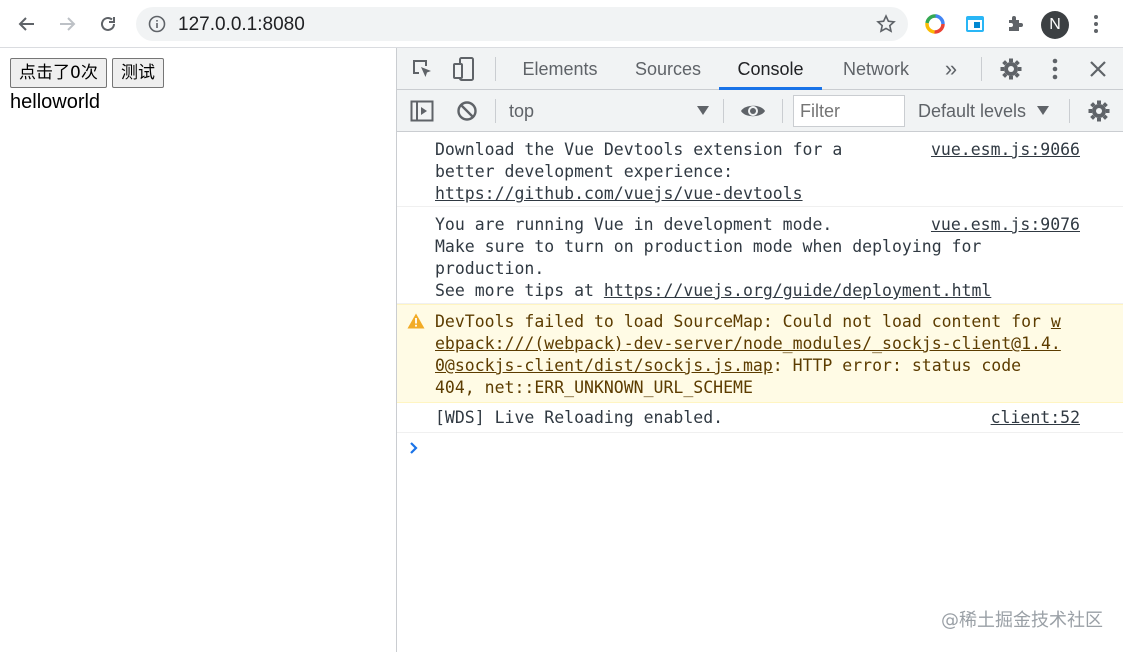 This screenshot has height=652, width=1123. I want to click on message-line: better development experience:, so click(584, 171).